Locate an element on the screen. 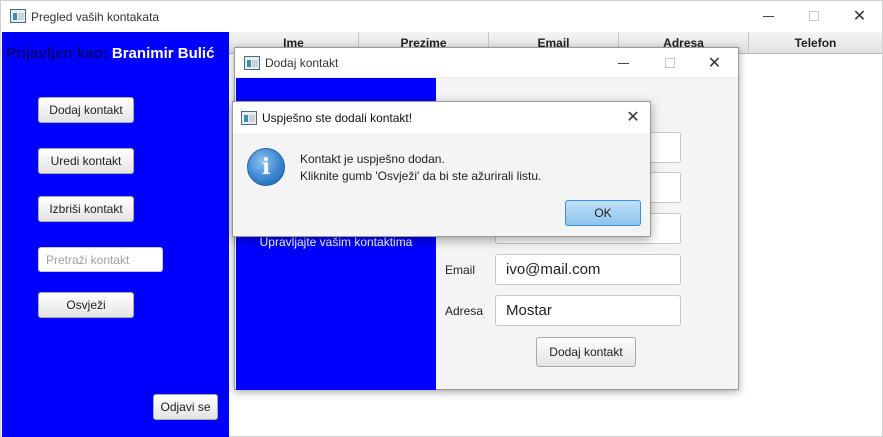 The width and height of the screenshot is (883, 437). email-label: Email is located at coordinates (460, 270).